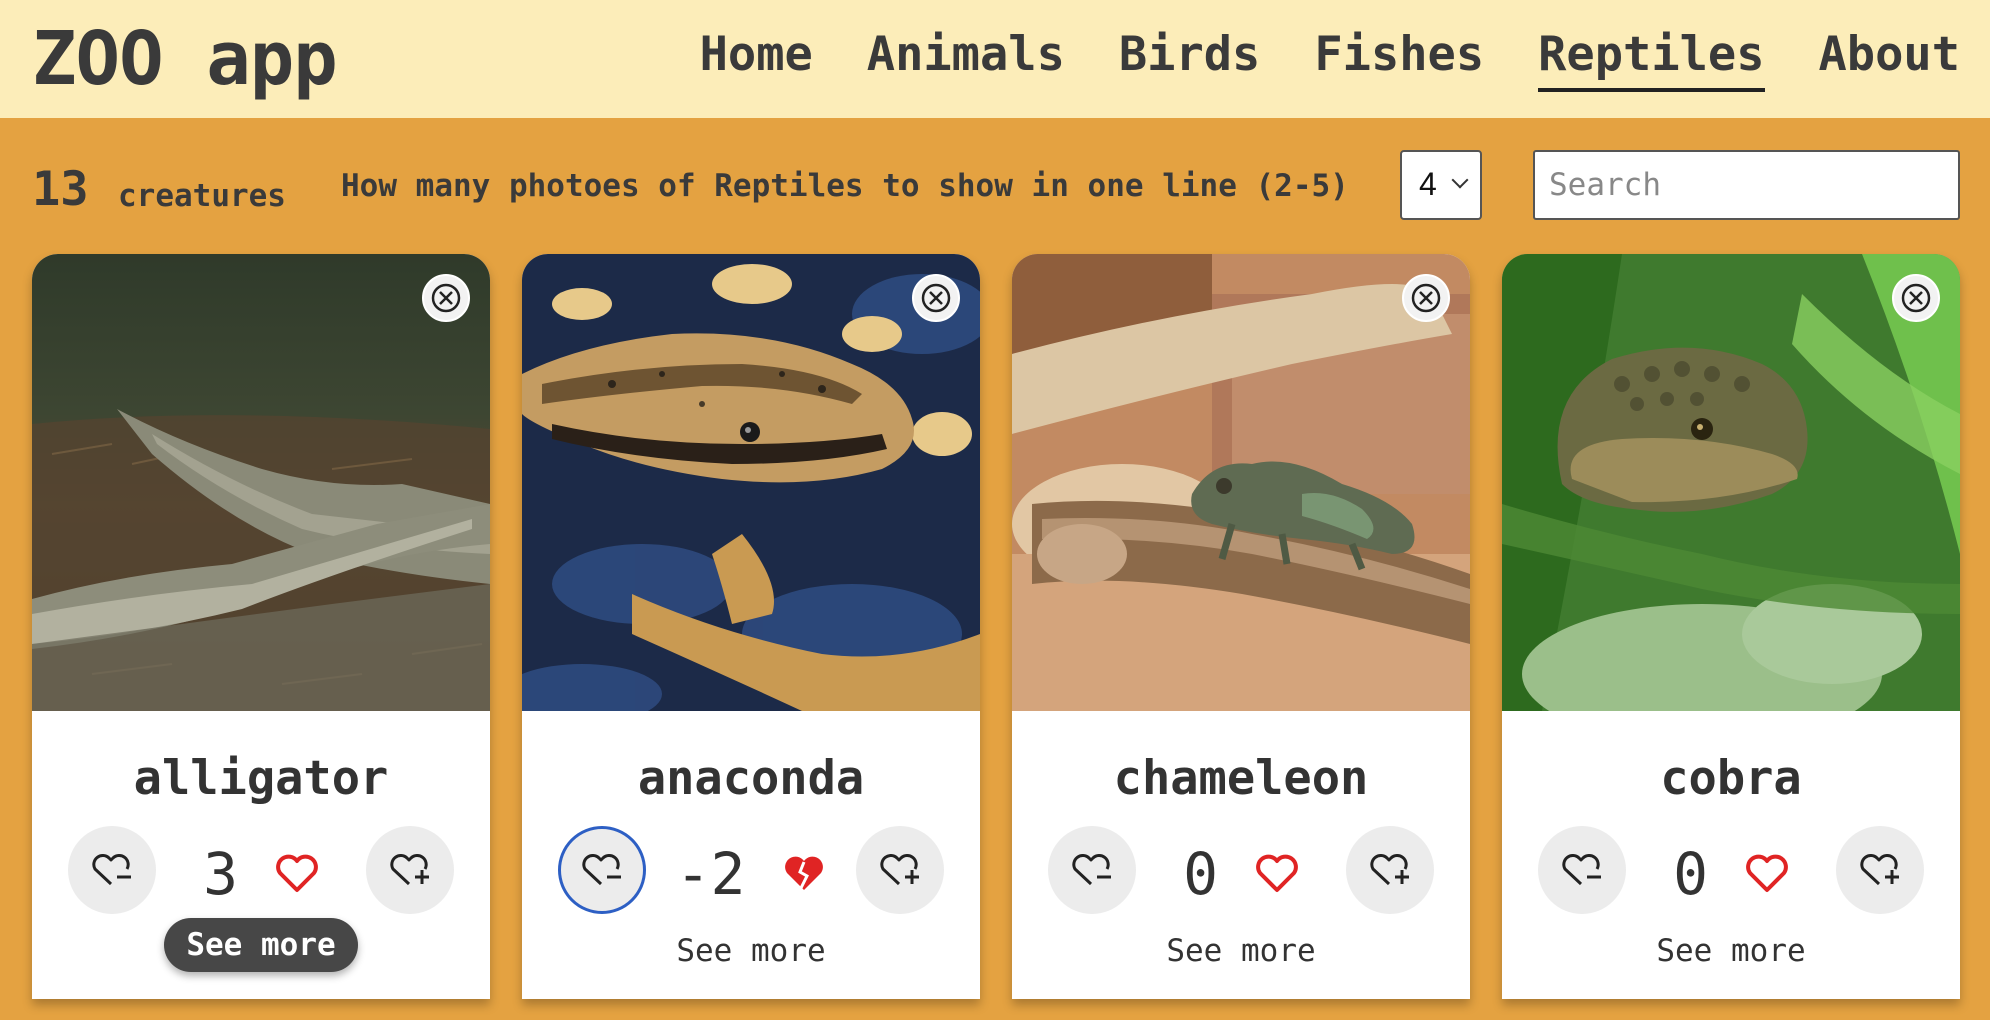  I want to click on nav-animals: Animals, so click(966, 58).